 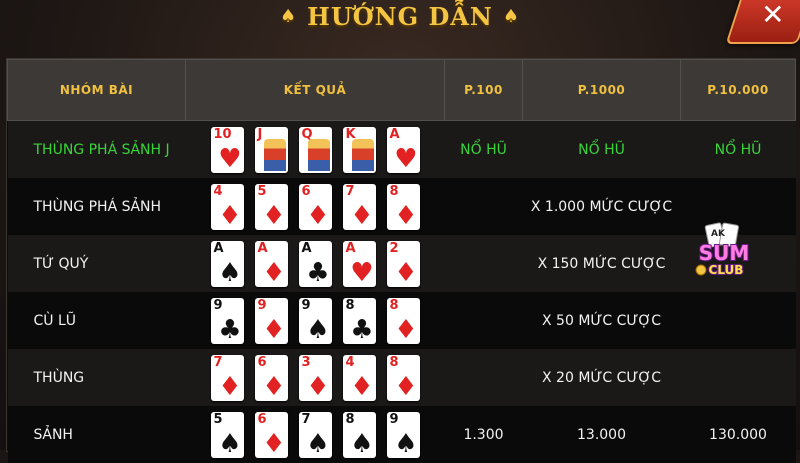 What do you see at coordinates (601, 434) in the screenshot?
I see `payout-p1000: 13.000` at bounding box center [601, 434].